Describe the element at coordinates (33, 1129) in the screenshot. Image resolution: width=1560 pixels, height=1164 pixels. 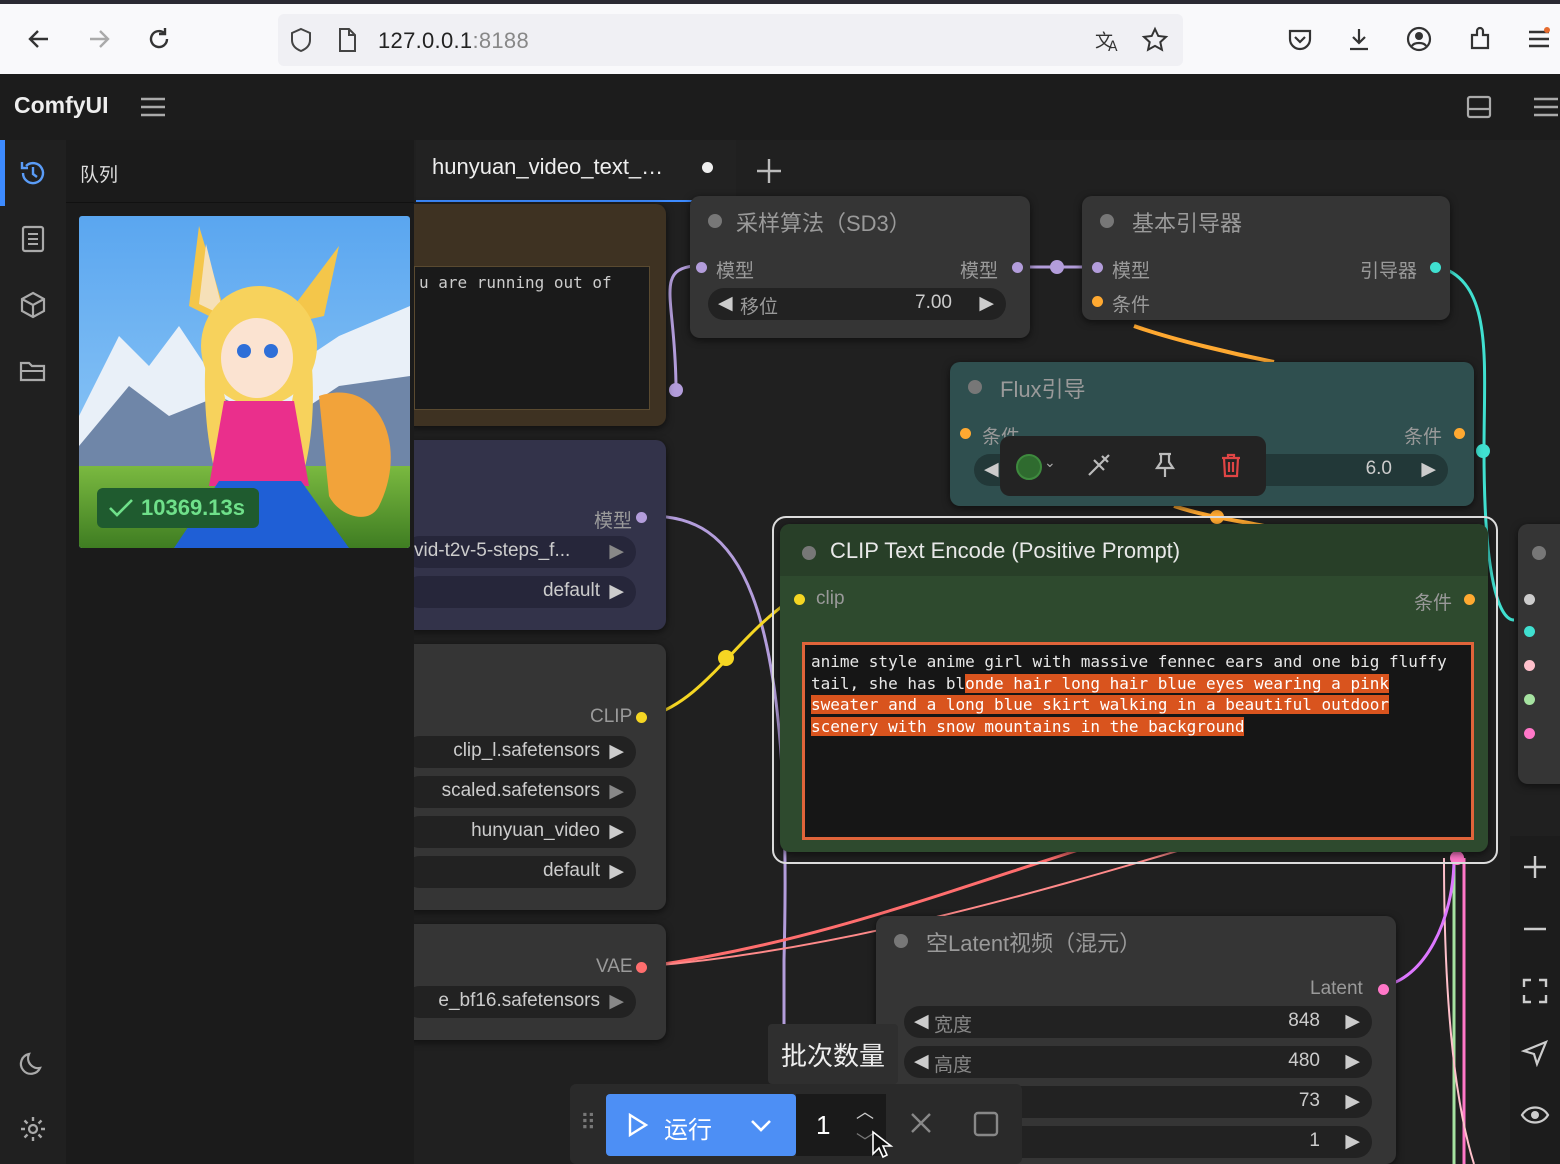
I see `settings-gear-icon` at that location.